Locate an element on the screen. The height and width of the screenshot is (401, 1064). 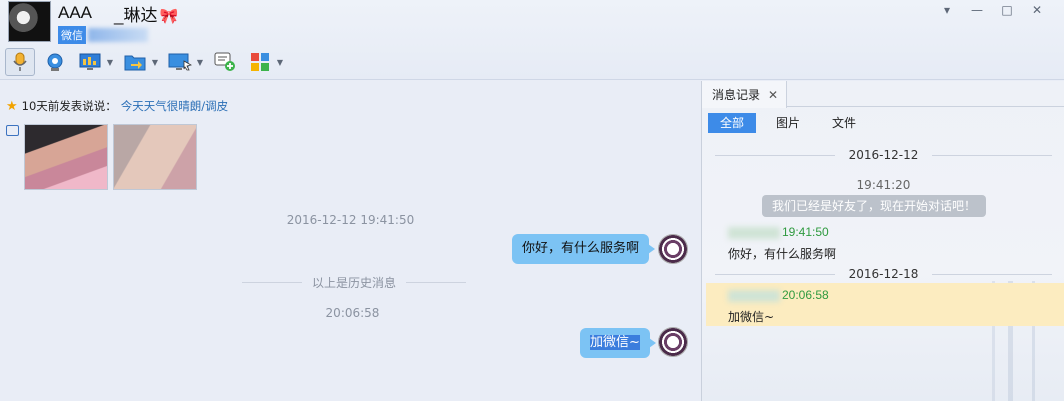
tab-label: 消息记录 is located at coordinates (736, 95).